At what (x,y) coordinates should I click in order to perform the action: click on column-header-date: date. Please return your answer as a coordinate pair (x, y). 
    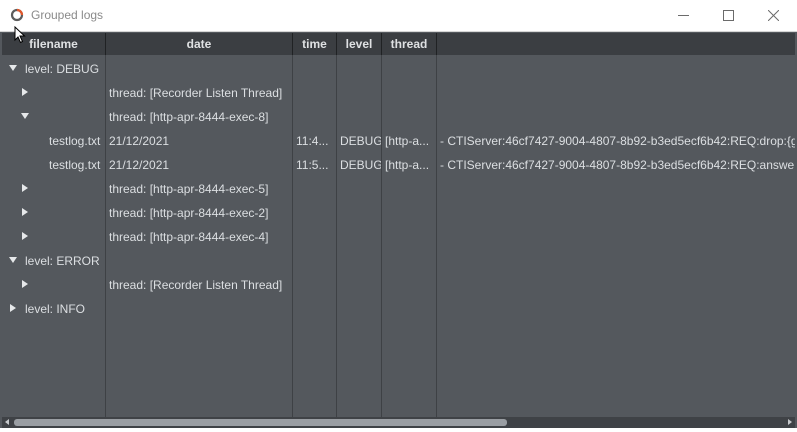
    Looking at the image, I should click on (199, 44).